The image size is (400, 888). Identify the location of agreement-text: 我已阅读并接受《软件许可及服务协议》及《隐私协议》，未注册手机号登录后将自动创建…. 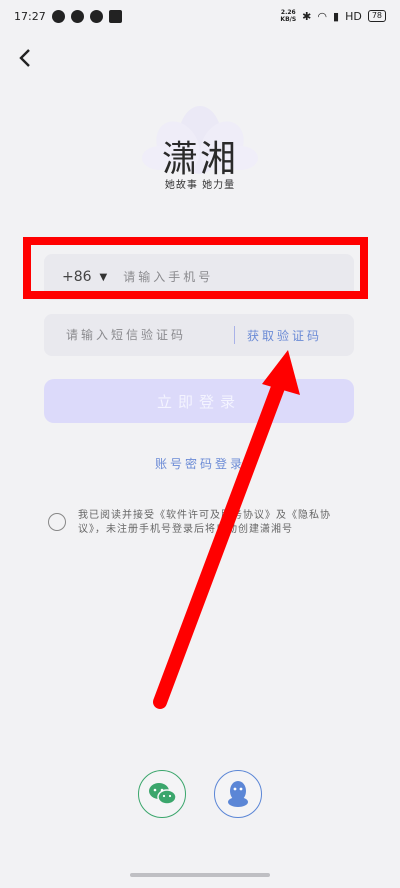
(218, 523).